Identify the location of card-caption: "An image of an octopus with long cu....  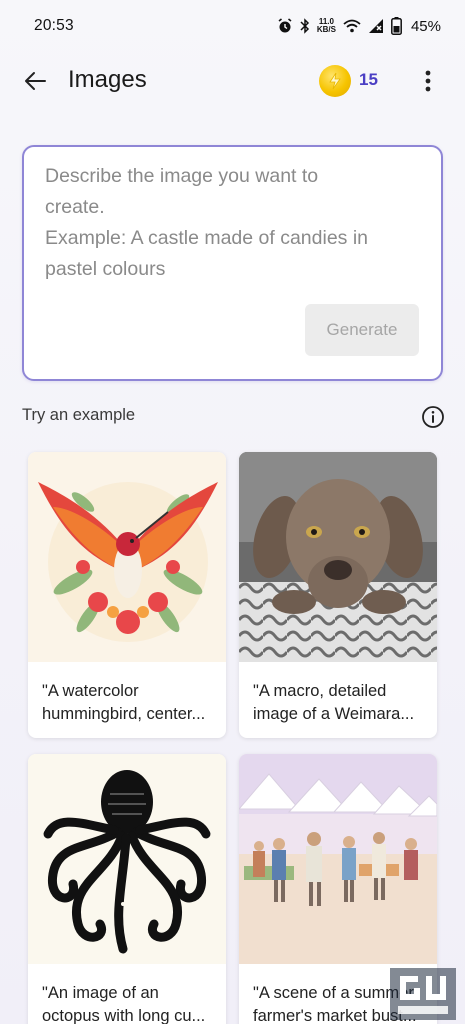
(124, 1004).